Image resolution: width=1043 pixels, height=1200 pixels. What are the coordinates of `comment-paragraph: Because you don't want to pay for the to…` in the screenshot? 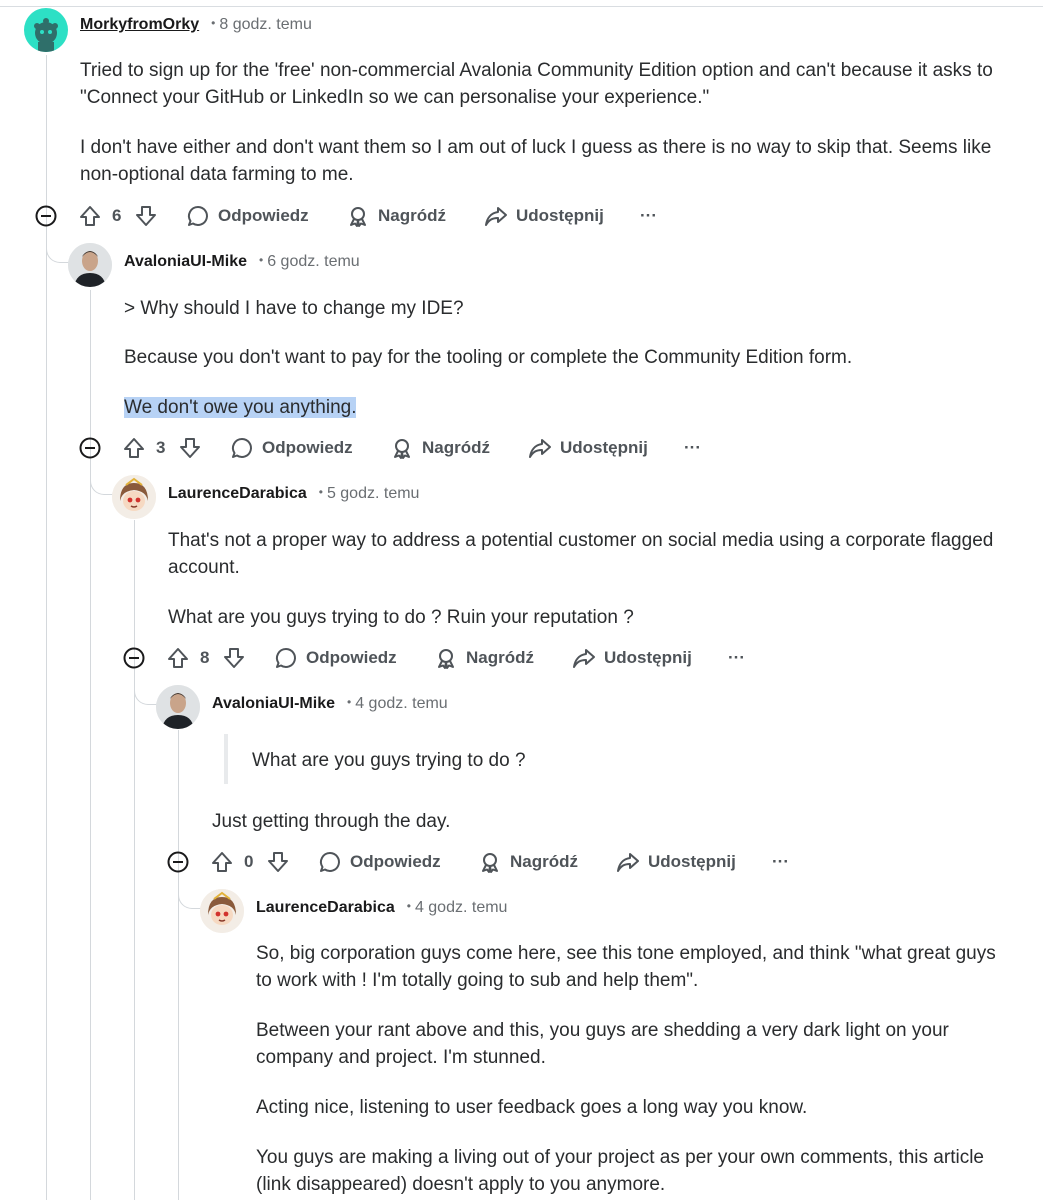 It's located at (488, 357).